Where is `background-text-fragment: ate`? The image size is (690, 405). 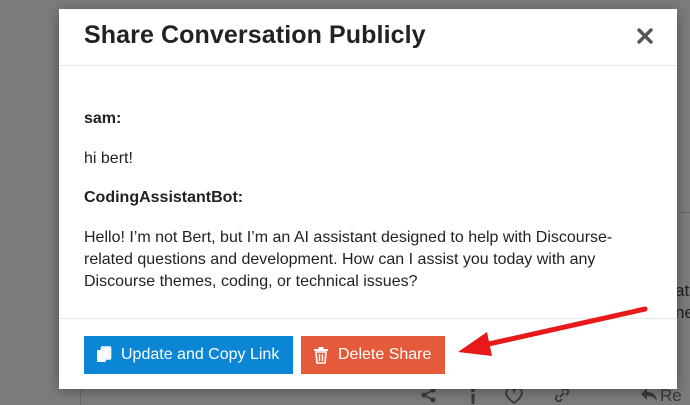 background-text-fragment: ate is located at coordinates (682, 290).